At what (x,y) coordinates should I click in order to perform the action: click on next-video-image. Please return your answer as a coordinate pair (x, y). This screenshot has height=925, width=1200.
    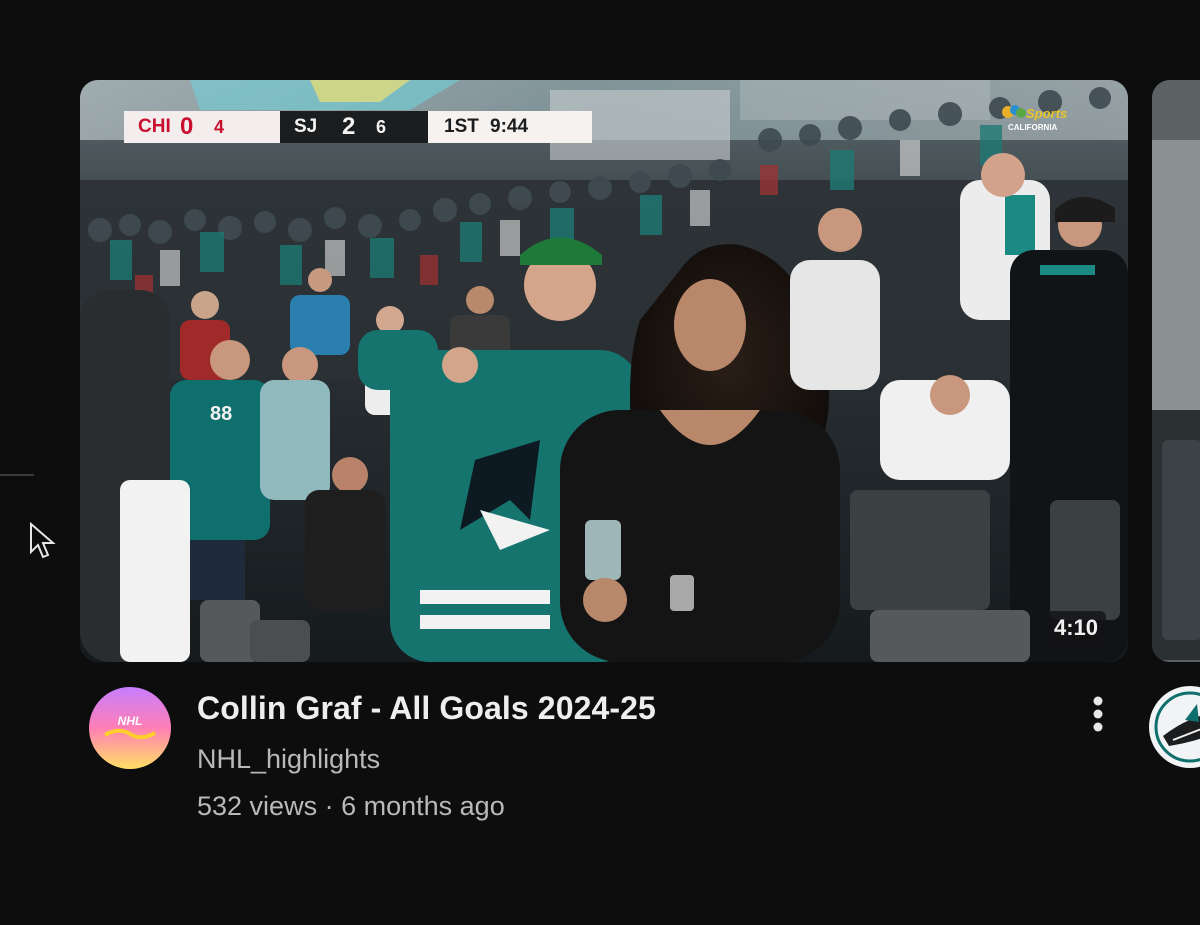
    Looking at the image, I should click on (1176, 371).